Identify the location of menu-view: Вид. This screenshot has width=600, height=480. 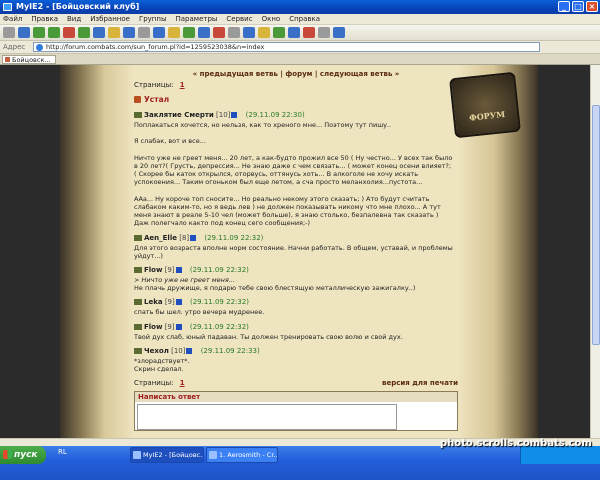
(74, 19).